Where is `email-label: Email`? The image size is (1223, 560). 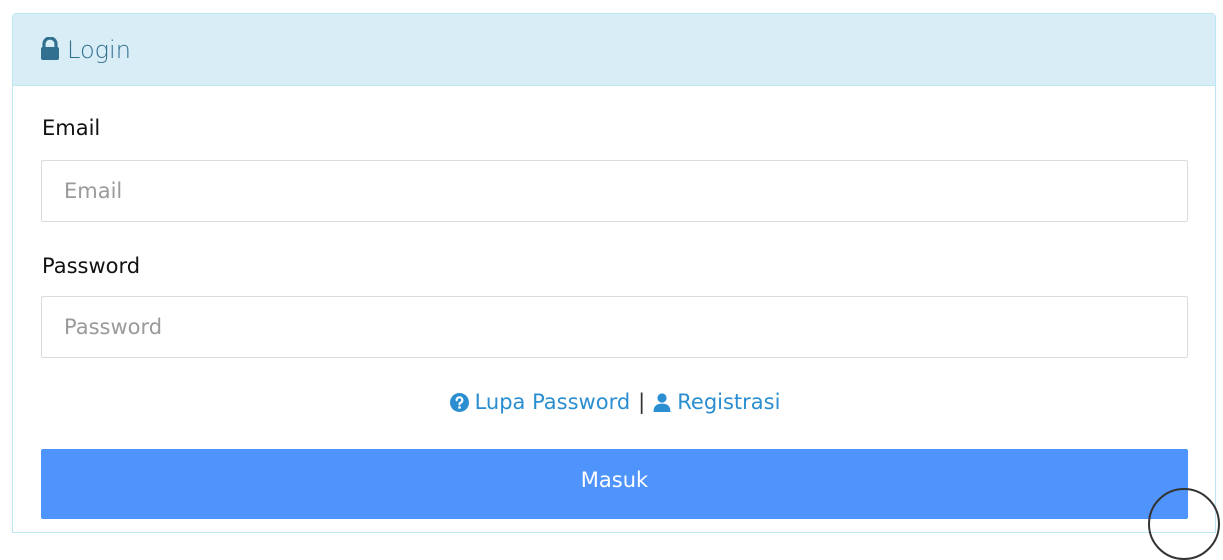 email-label: Email is located at coordinates (71, 128).